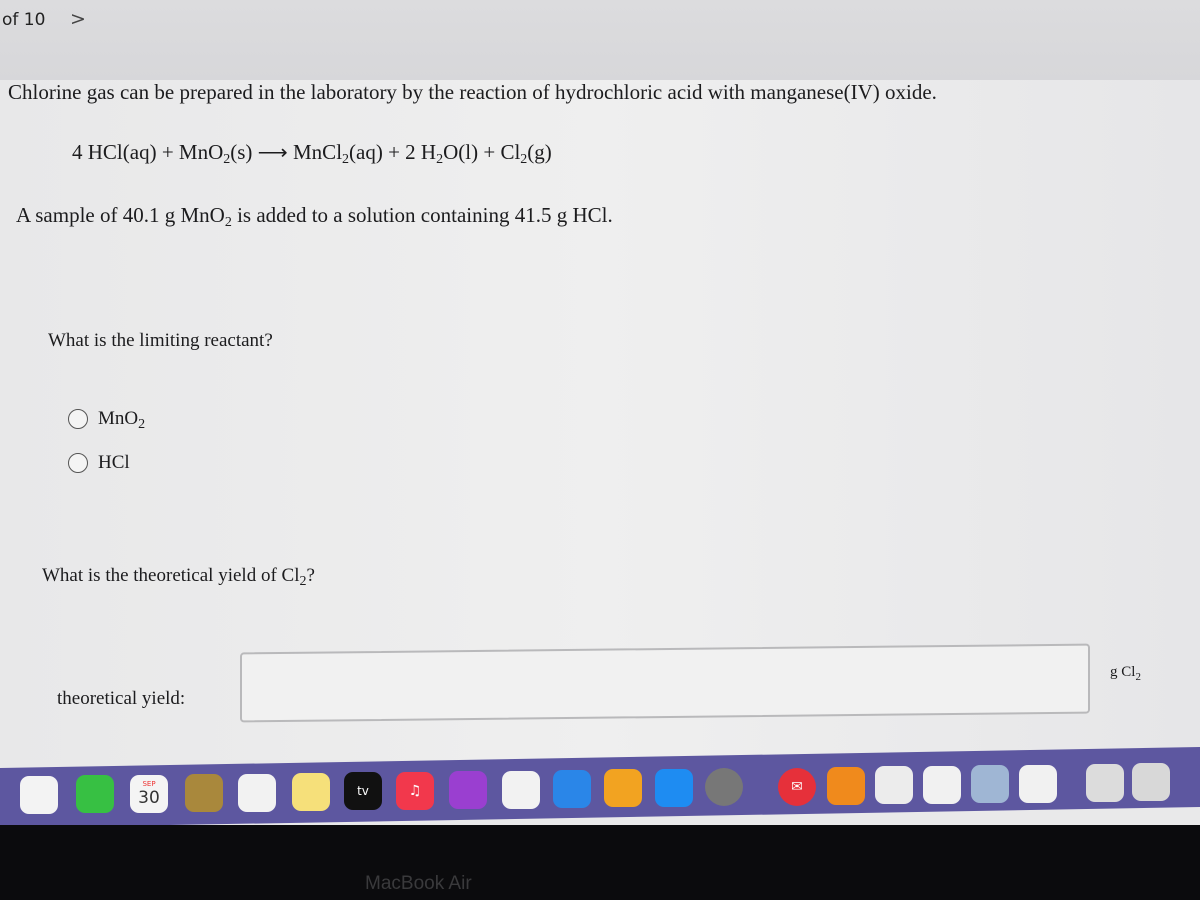 This screenshot has width=1200, height=900. What do you see at coordinates (623, 788) in the screenshot?
I see `pages-icon` at bounding box center [623, 788].